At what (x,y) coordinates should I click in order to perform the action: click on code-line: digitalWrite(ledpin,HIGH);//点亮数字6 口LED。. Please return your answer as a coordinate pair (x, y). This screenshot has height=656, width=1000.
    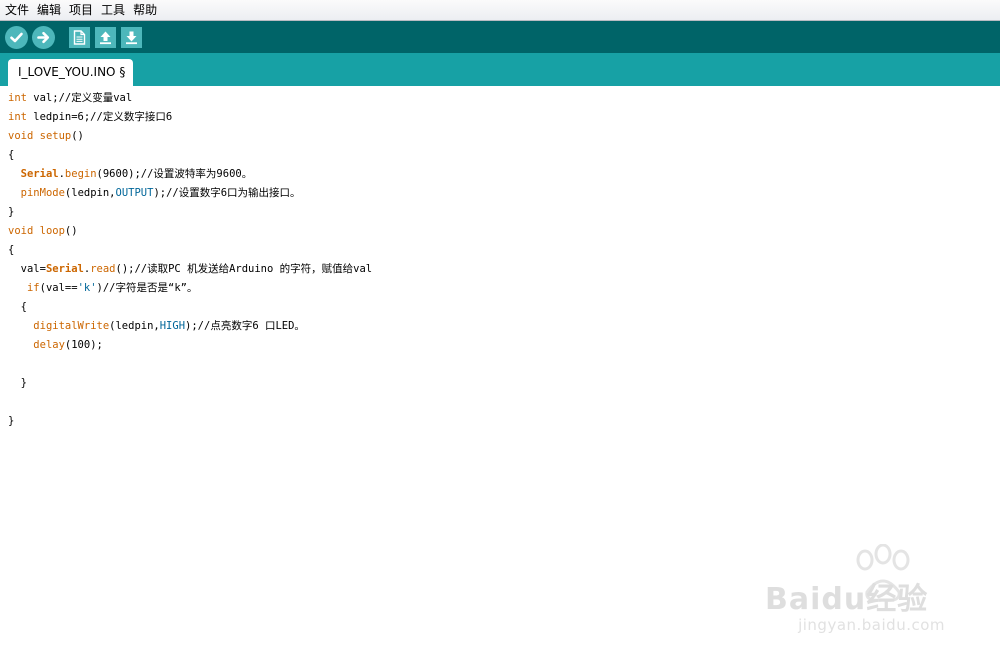
    Looking at the image, I should click on (169, 326).